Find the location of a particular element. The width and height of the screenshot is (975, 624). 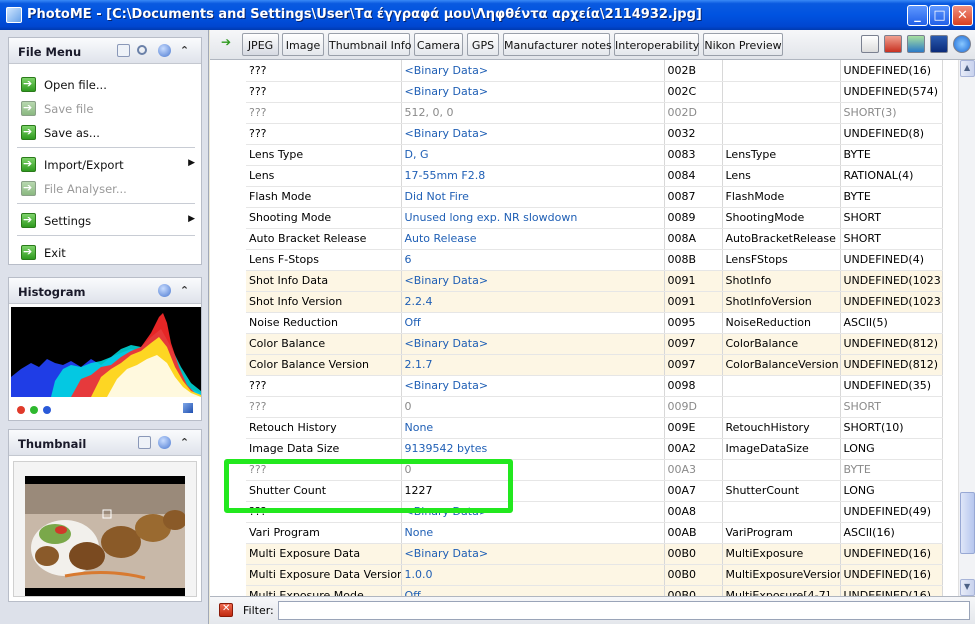

cell-type: UNDEFINED(574) is located at coordinates (891, 92).